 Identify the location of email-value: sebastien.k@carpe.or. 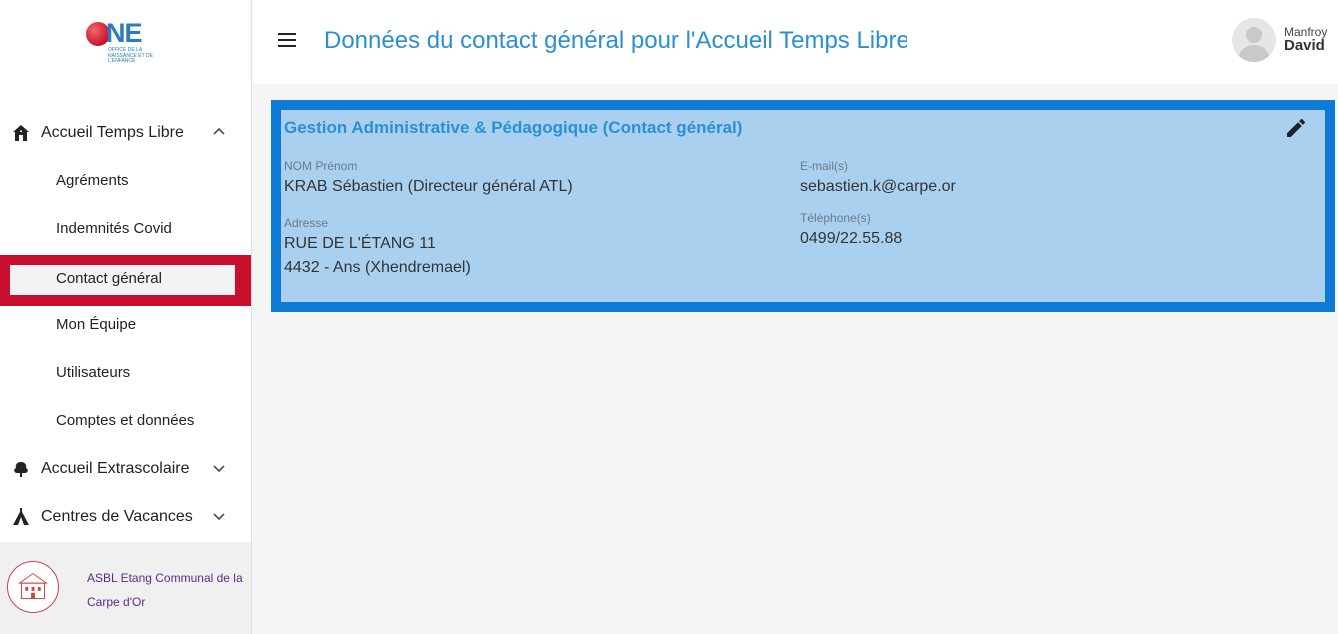
(878, 186).